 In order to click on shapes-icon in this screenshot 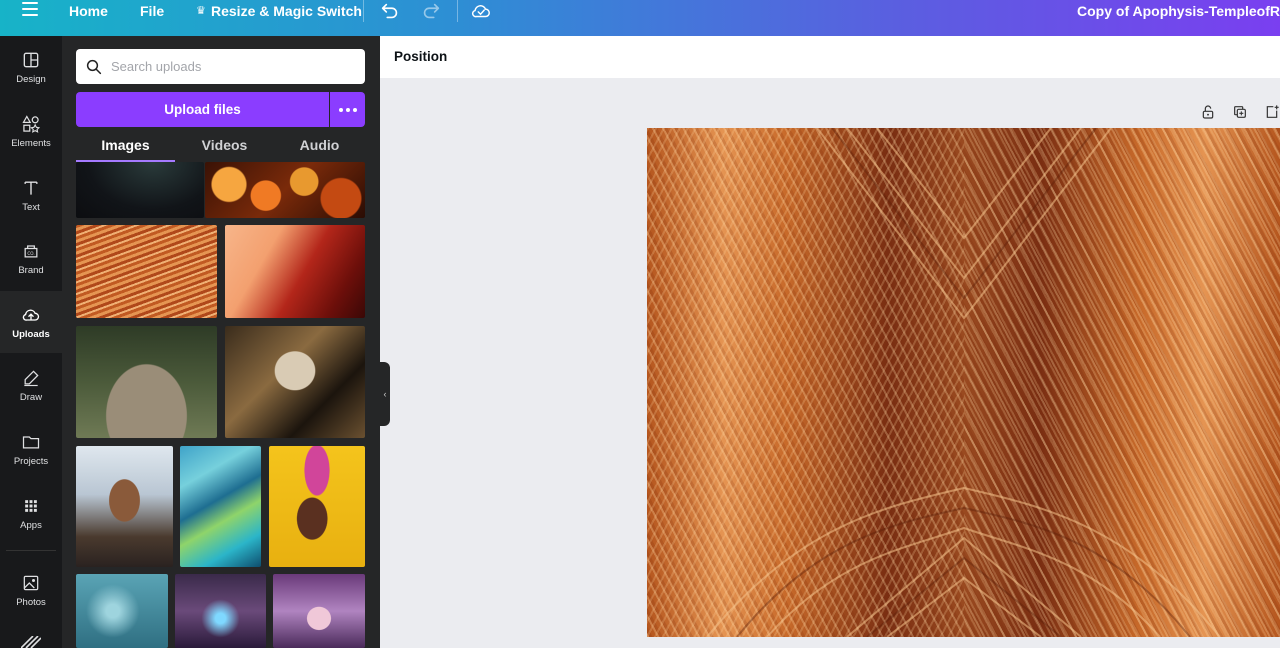, I will do `click(31, 123)`.